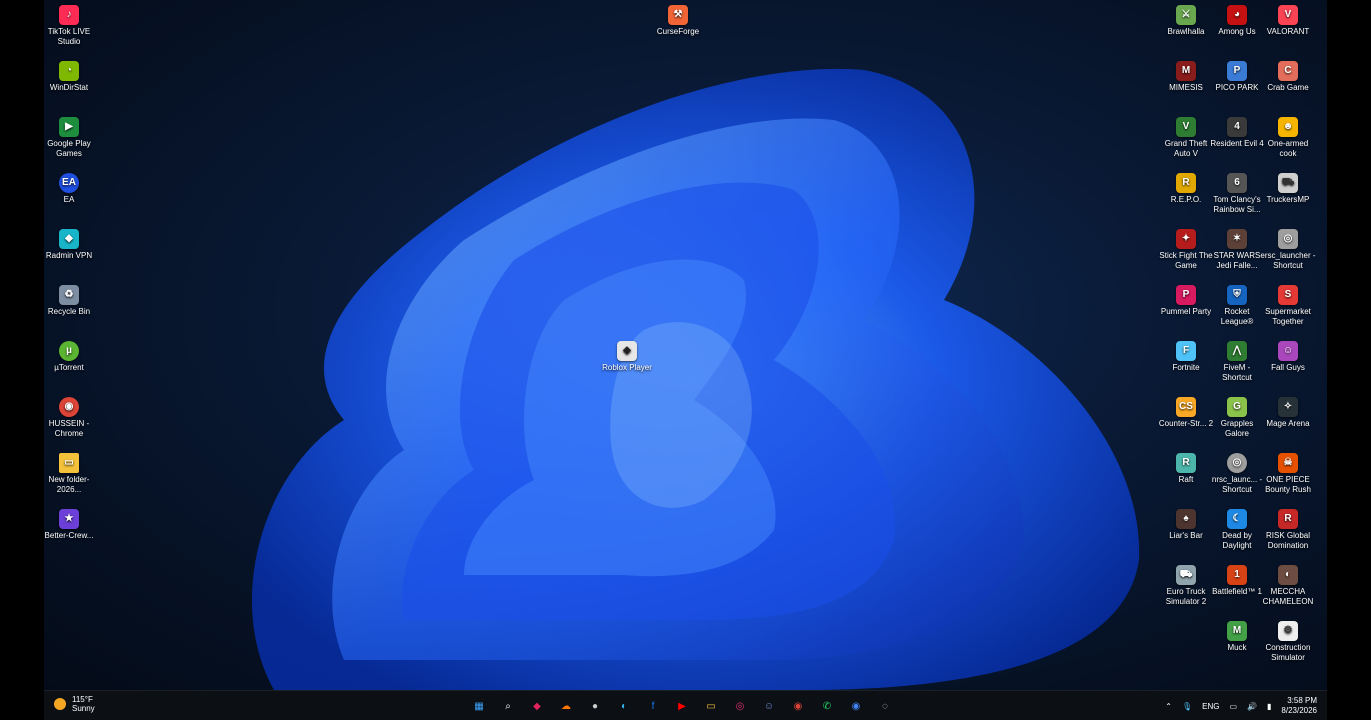 The image size is (1371, 720). I want to click on desktop-icon-supermarket-together: S Supermarket Together, so click(1288, 303).